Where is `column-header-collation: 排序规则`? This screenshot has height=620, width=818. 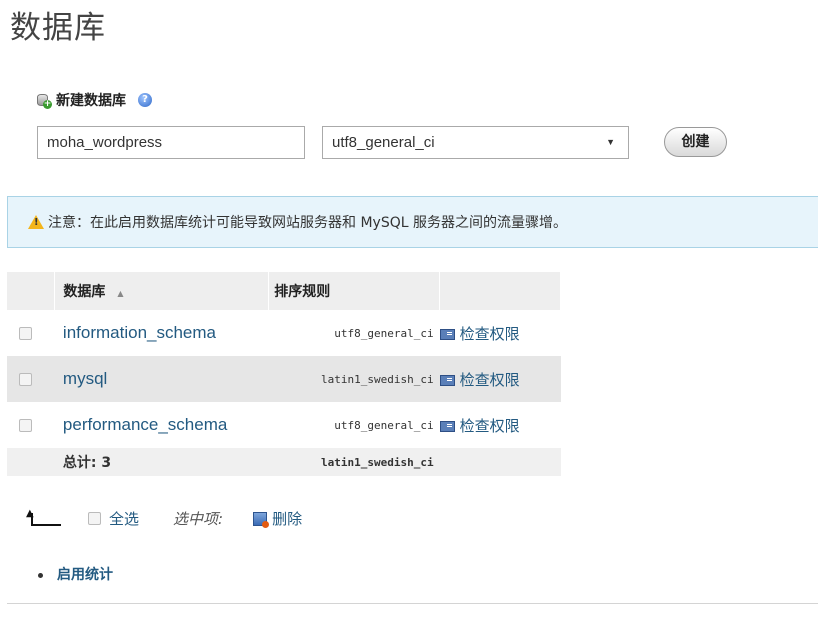
column-header-collation: 排序规则 is located at coordinates (354, 291).